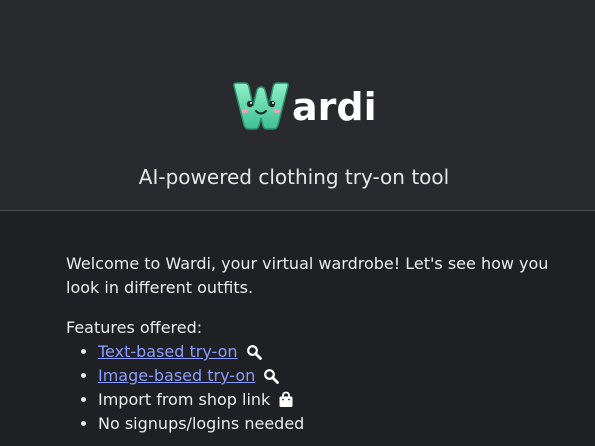 This screenshot has height=446, width=595. What do you see at coordinates (334, 107) in the screenshot?
I see `logo-wordmark: ardi` at bounding box center [334, 107].